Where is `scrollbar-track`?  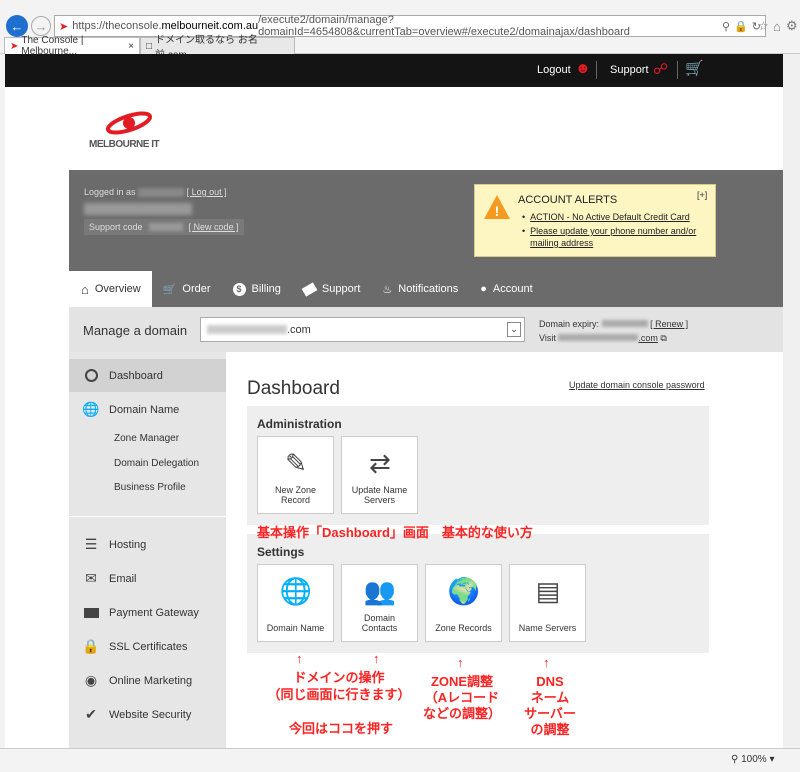
scrollbar-track is located at coordinates (791, 401).